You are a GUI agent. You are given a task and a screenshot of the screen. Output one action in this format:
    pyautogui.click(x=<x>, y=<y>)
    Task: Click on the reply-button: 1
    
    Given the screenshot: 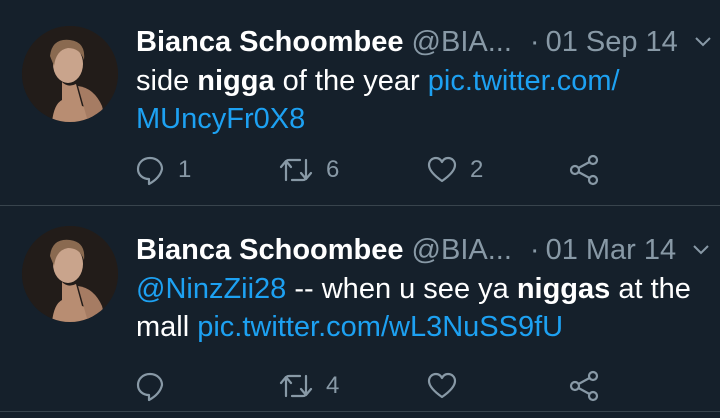 What is the action you would take?
    pyautogui.click(x=162, y=170)
    